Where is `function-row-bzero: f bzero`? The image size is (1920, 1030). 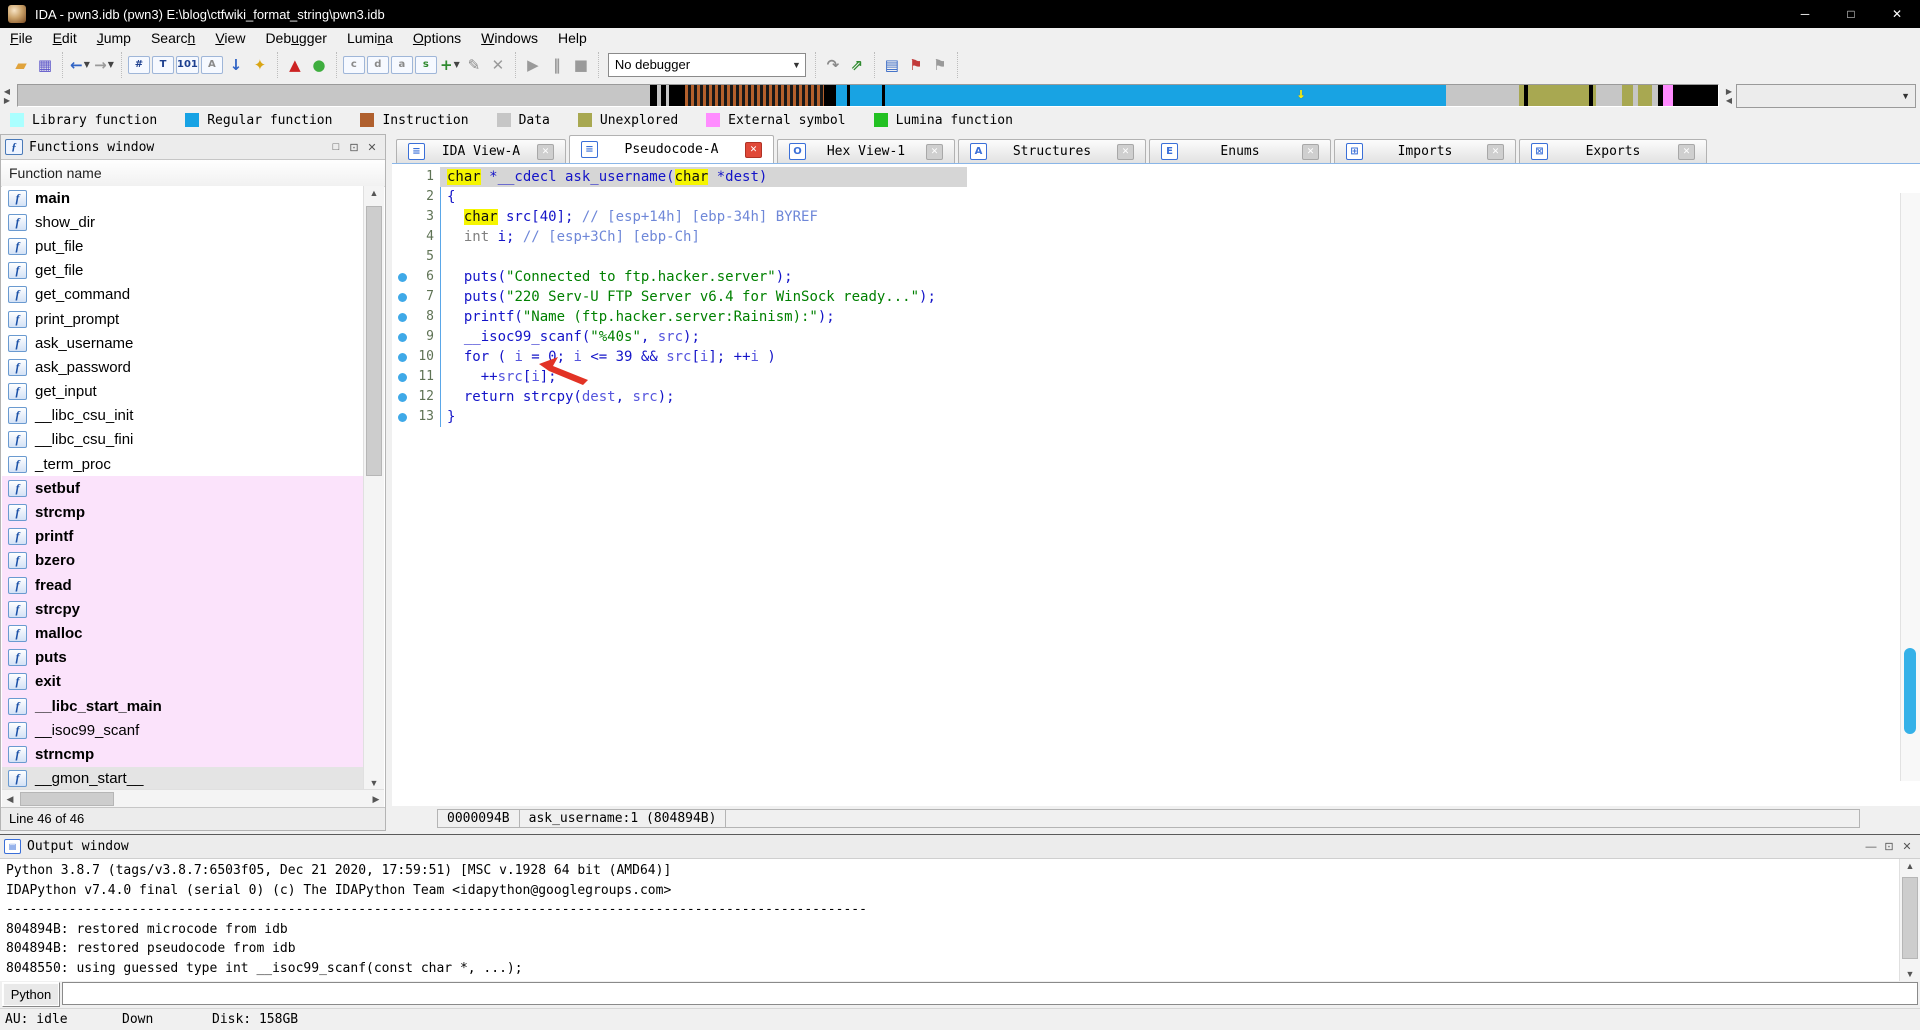
function-row-bzero: f bzero is located at coordinates (183, 560).